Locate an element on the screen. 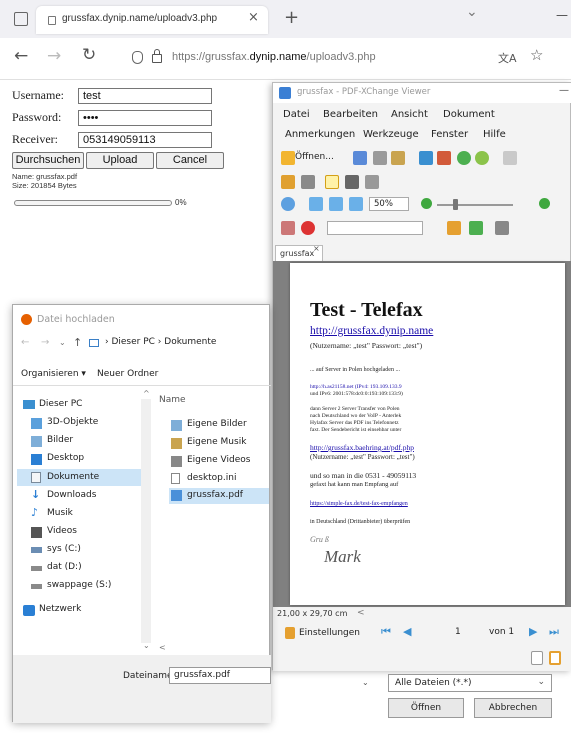 The width and height of the screenshot is (571, 734). tab-list-chevron-icon: ⌄ is located at coordinates (472, 12).